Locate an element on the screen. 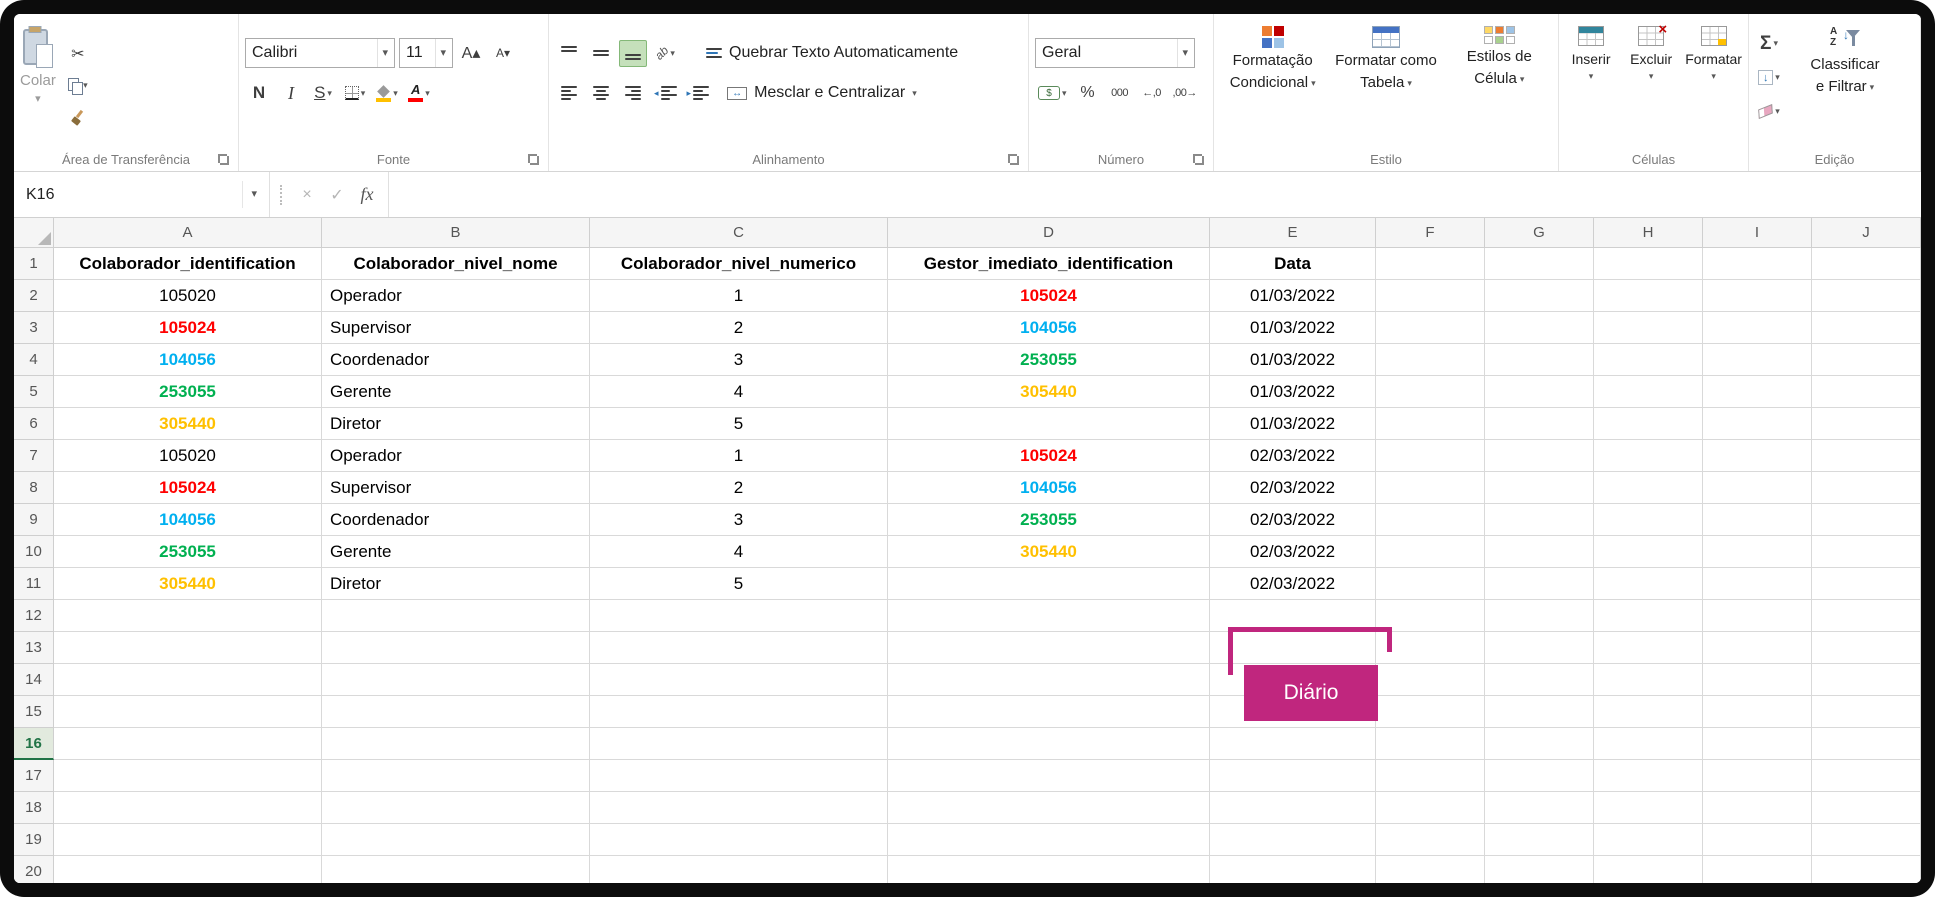 The image size is (1935, 897). sort-filter-button: AZ ↓ Classificar e Filtrar ▾ is located at coordinates (1845, 80).